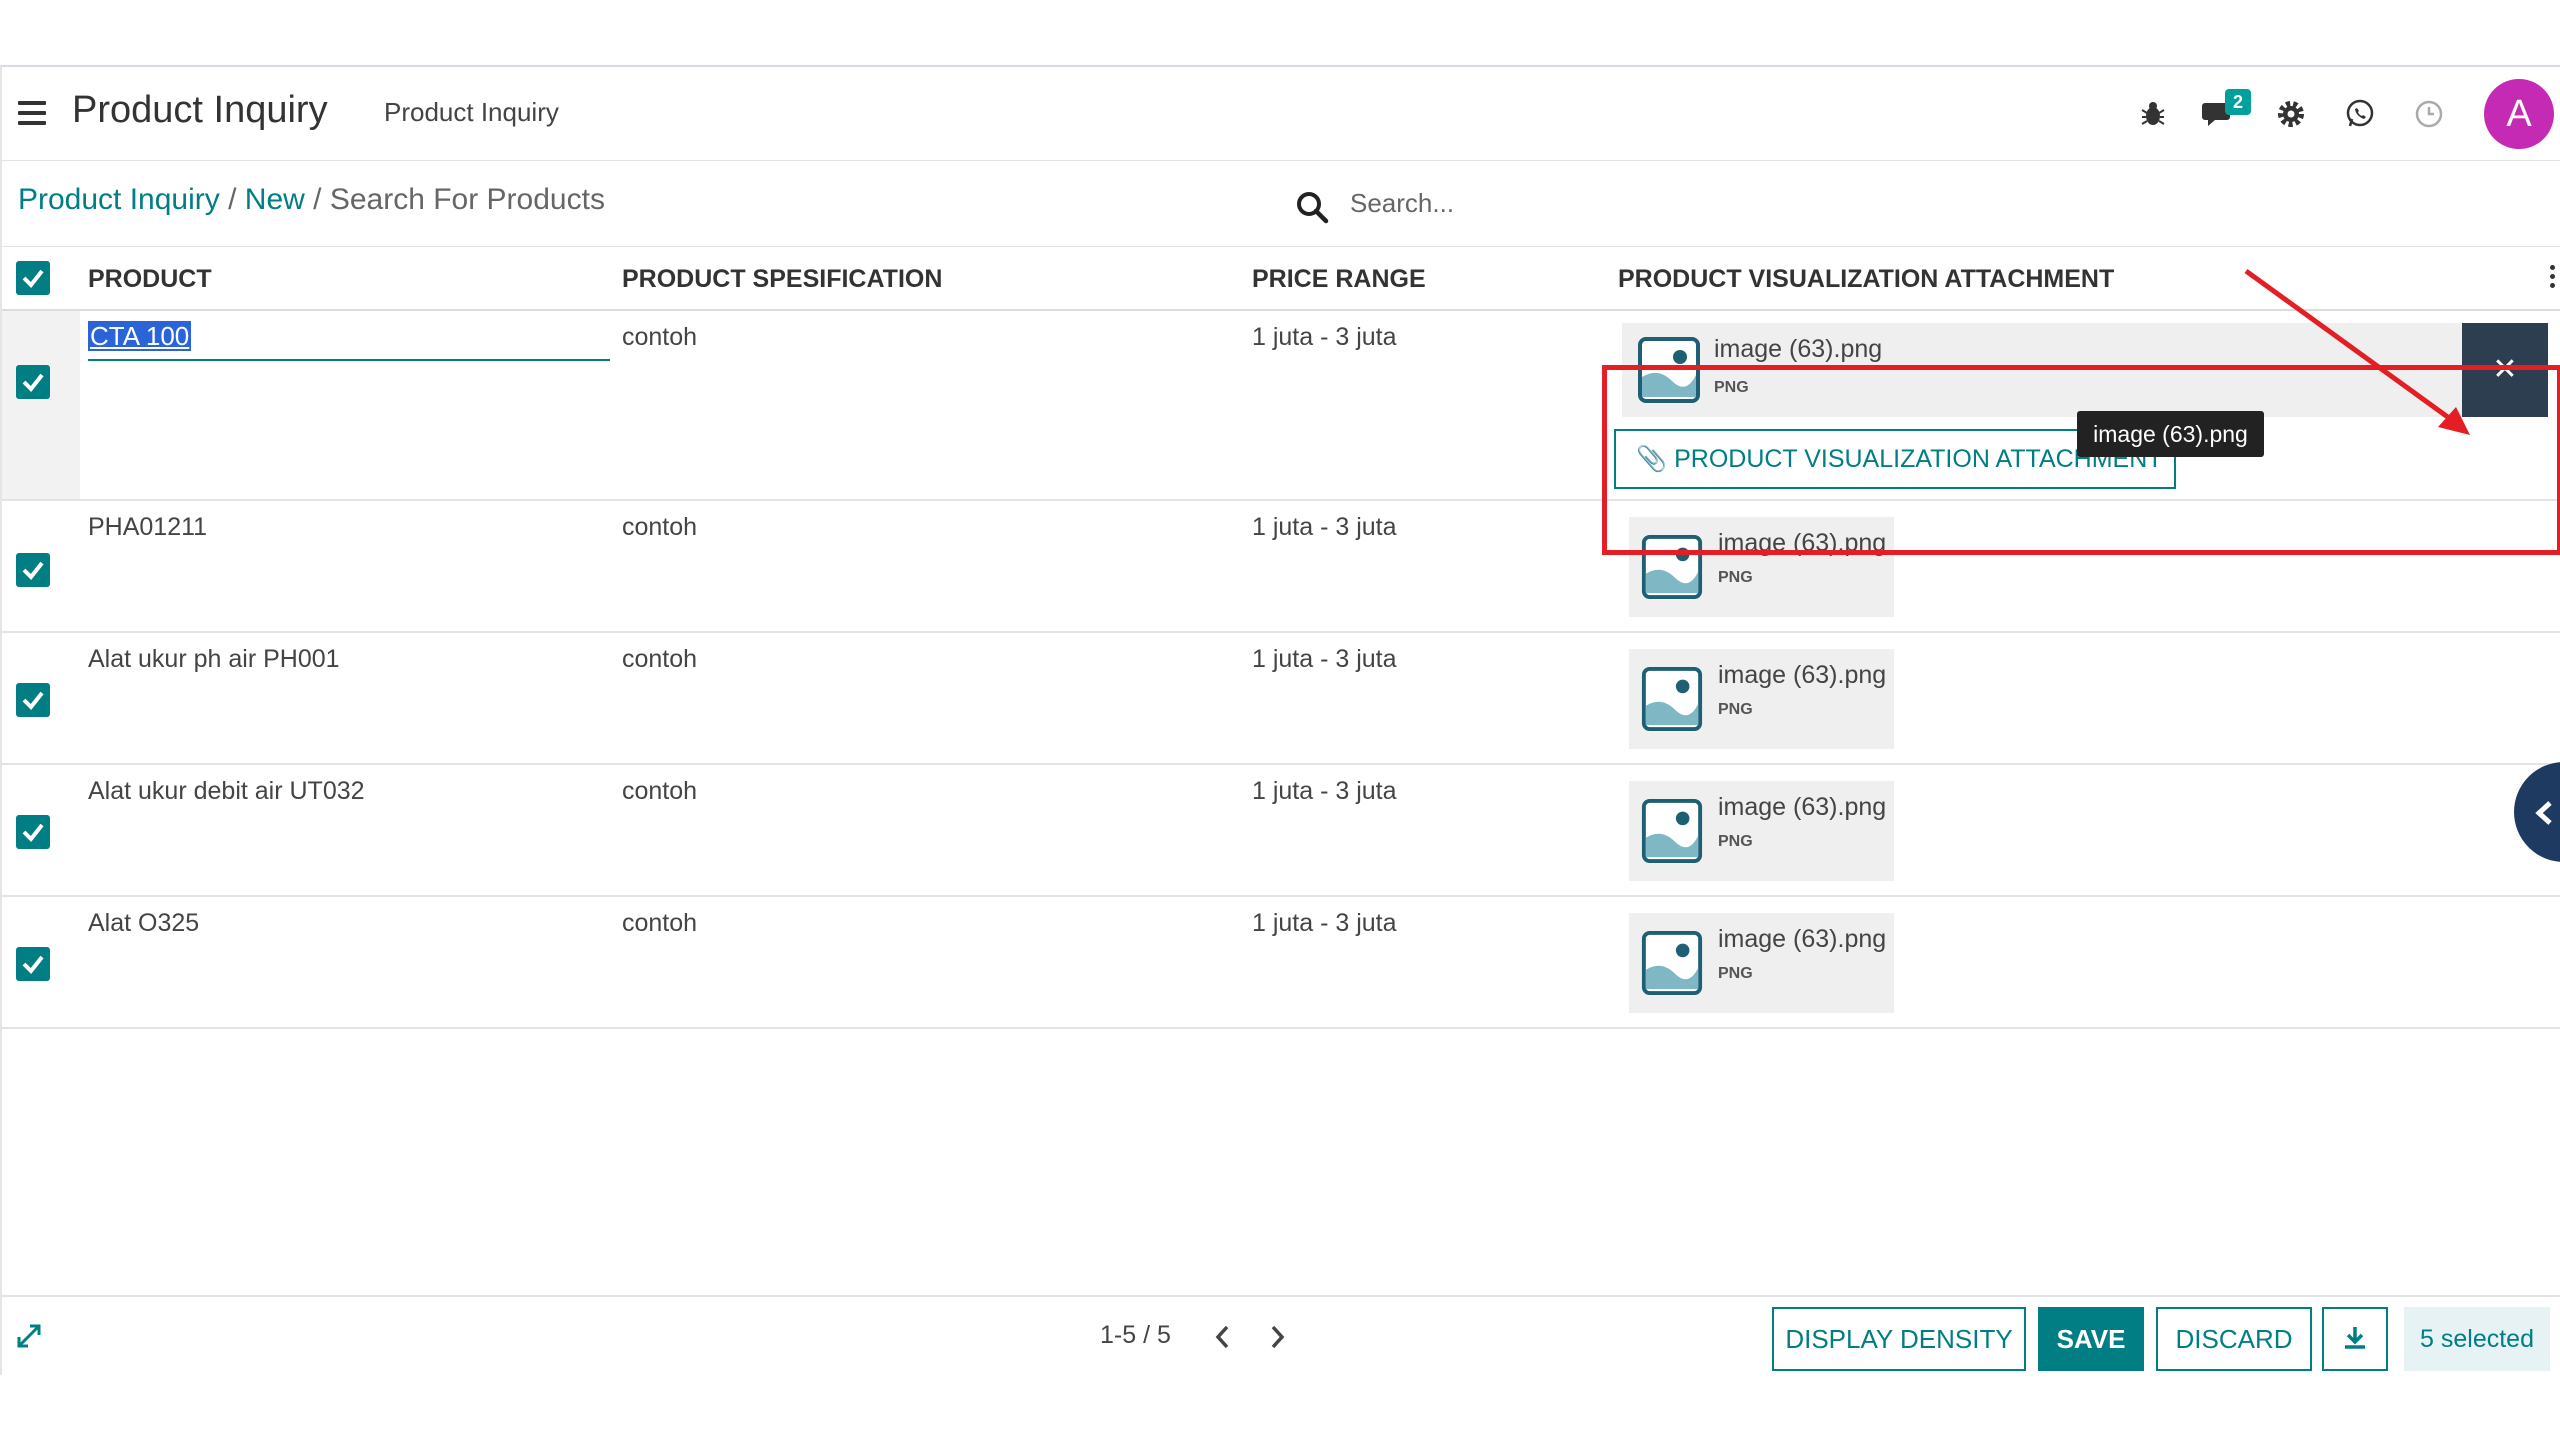 The height and width of the screenshot is (1440, 2560). I want to click on save-button: SAVE, so click(2091, 1339).